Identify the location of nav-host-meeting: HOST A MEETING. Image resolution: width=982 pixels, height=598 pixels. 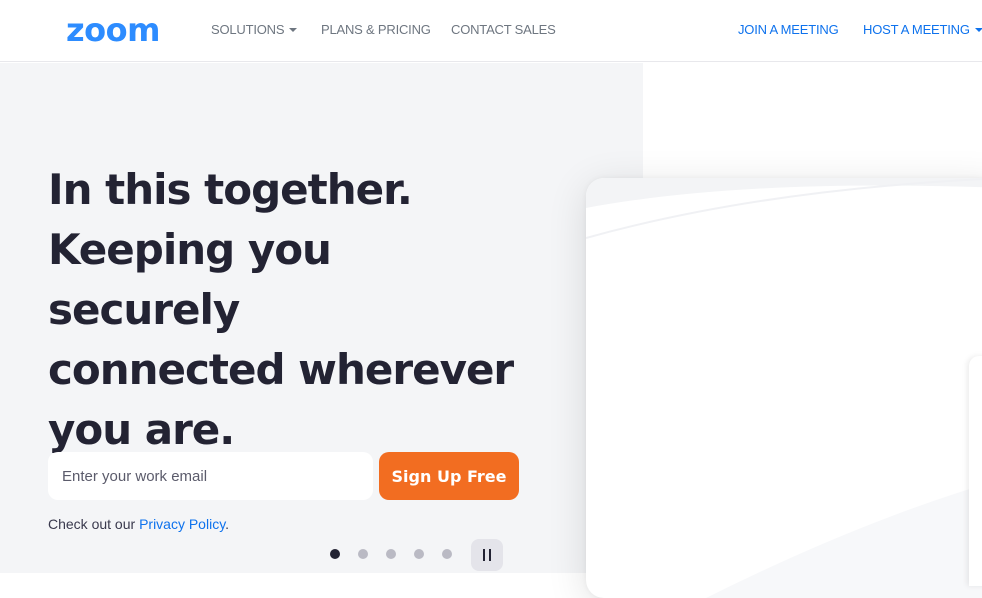
(922, 30).